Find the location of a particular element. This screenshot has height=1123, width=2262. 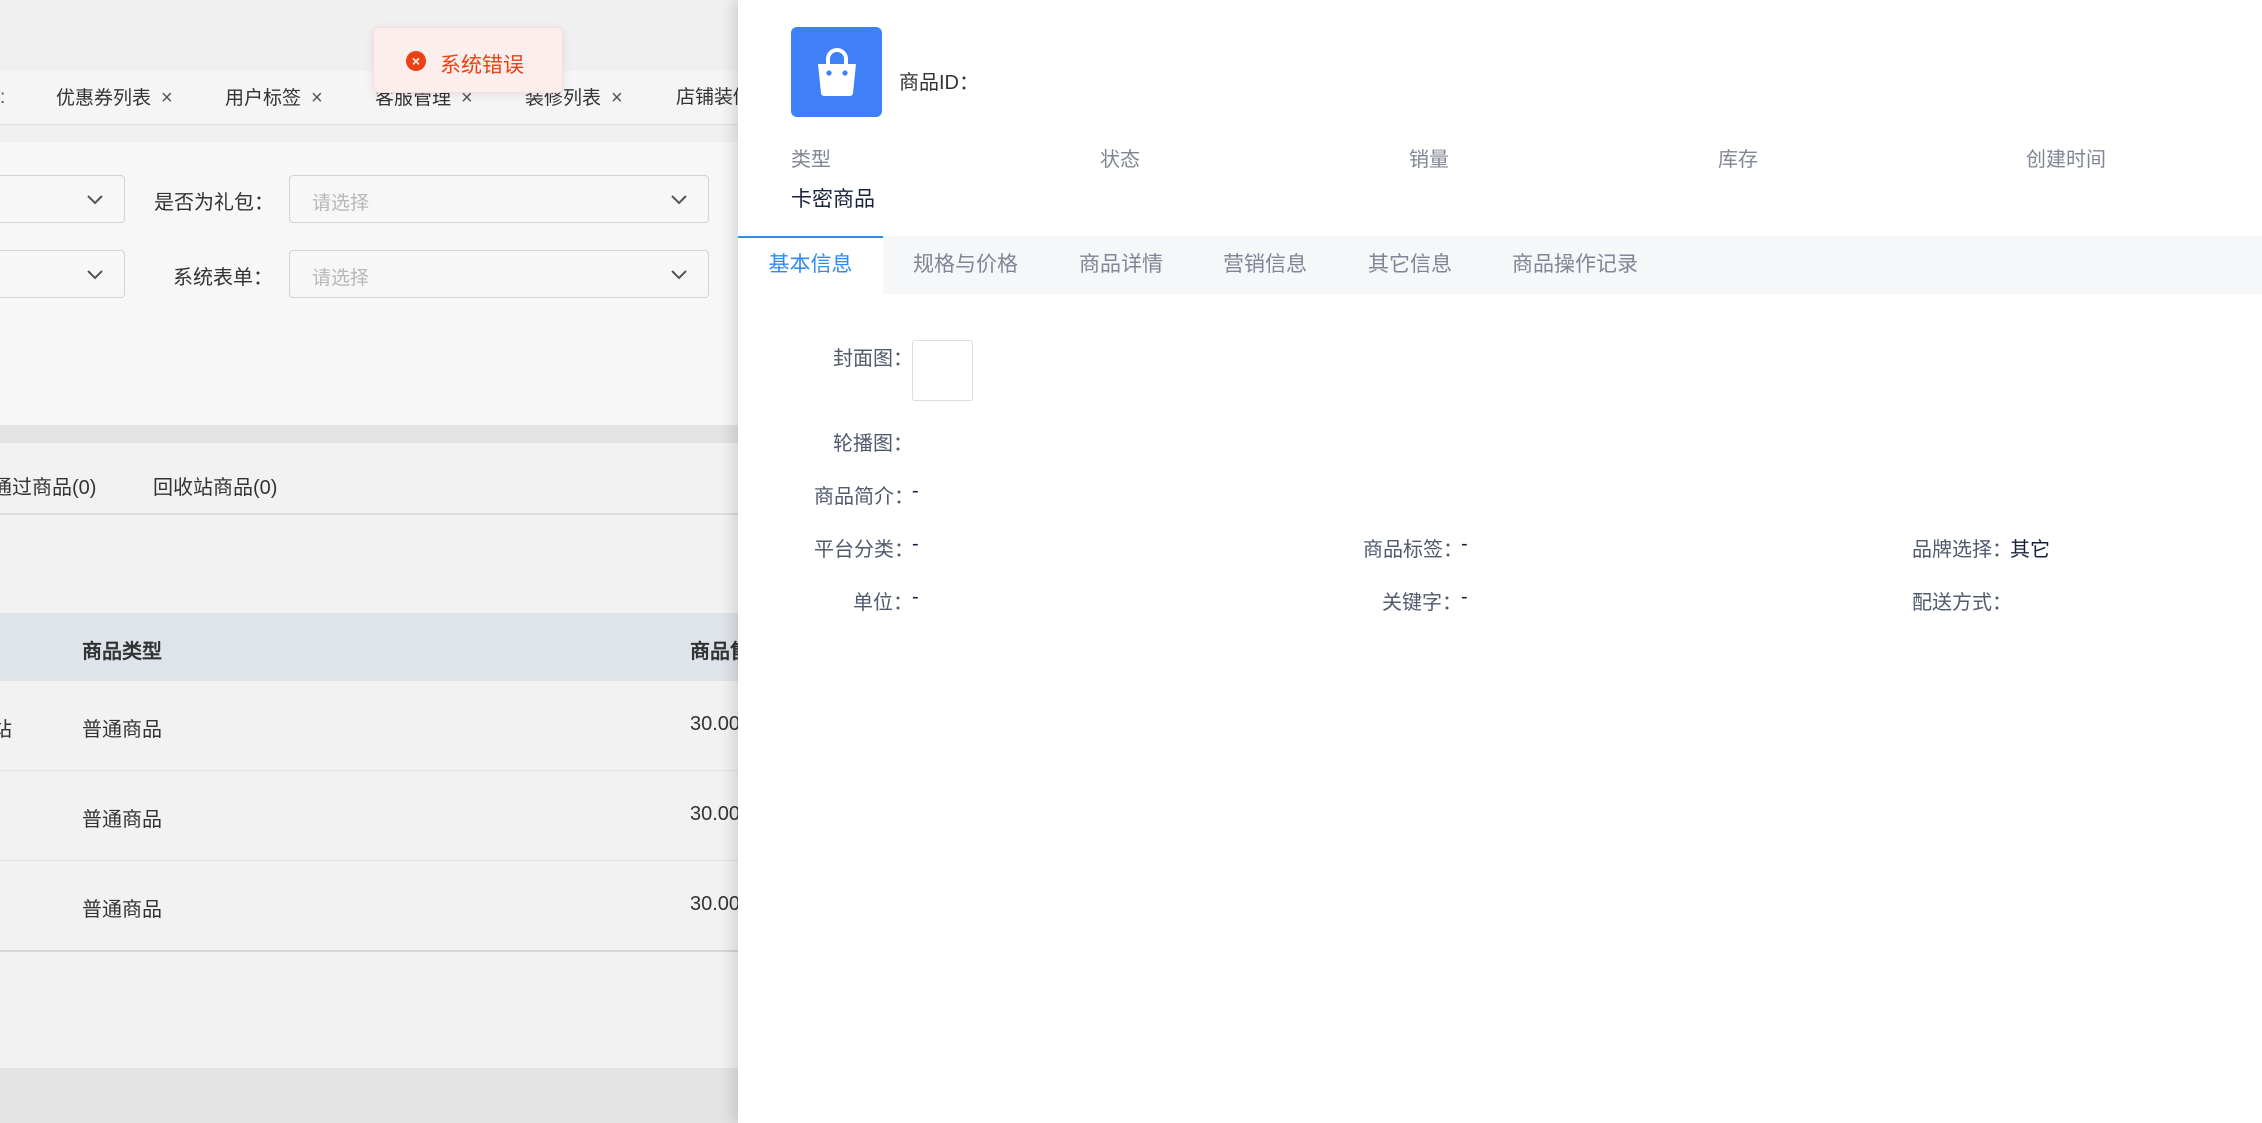

table-header: 商品类型 商品售价 is located at coordinates (385, 647).